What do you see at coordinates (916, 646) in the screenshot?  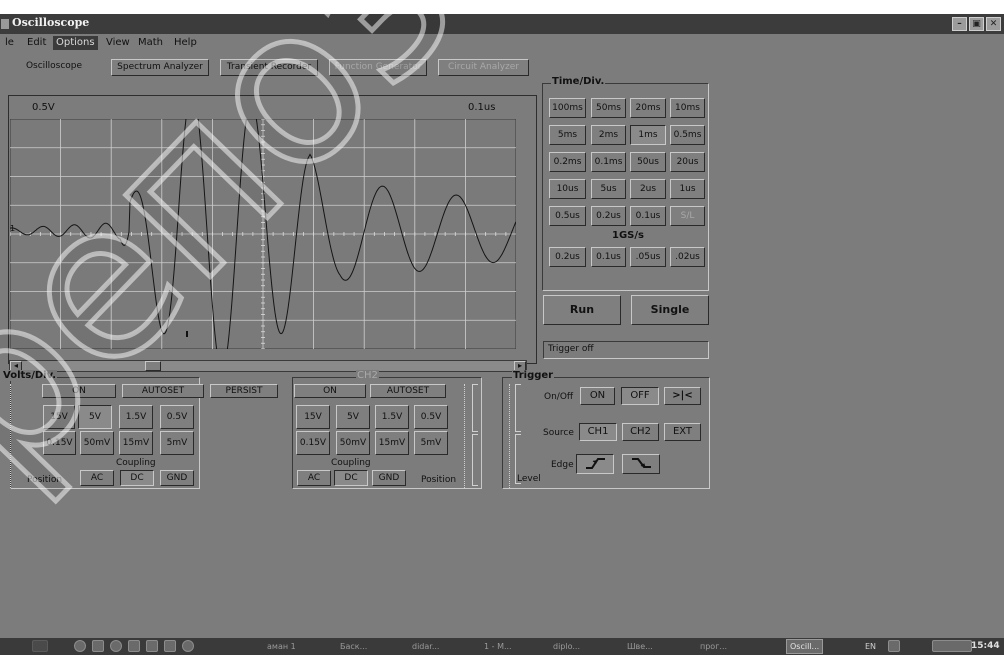 I see `volume-tray-icon` at bounding box center [916, 646].